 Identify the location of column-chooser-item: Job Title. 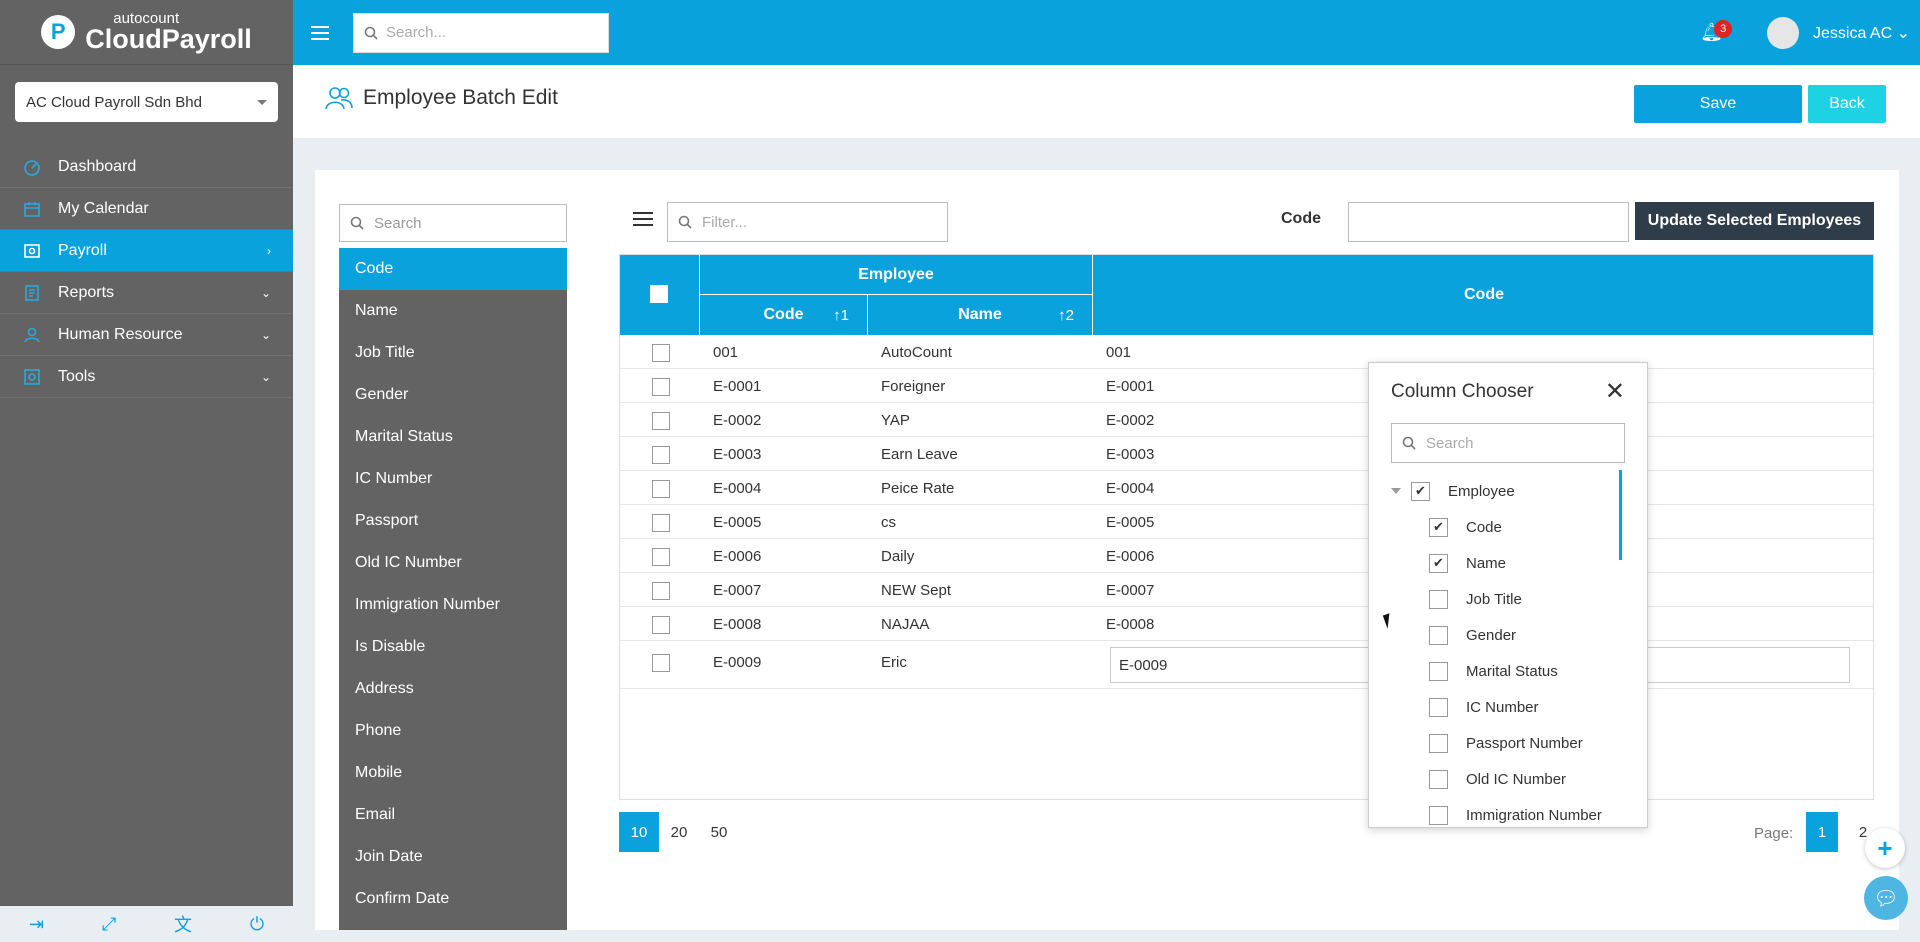
(1508, 599).